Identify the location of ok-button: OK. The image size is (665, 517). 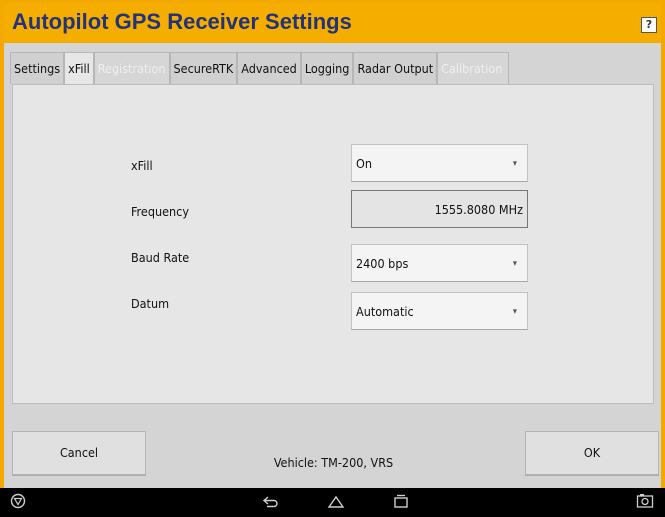
(592, 453).